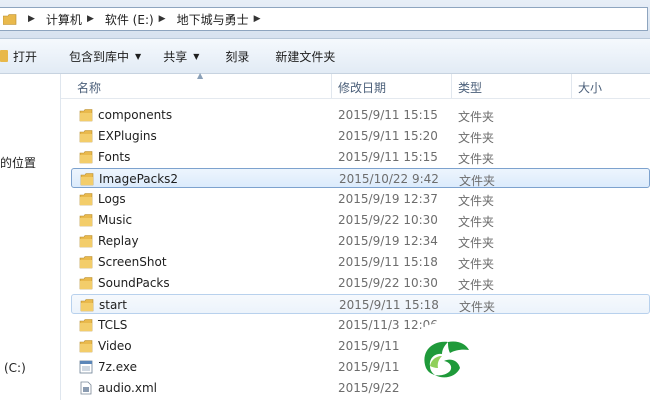  What do you see at coordinates (30, 237) in the screenshot?
I see `navigation-pane: 的位置 (C:)` at bounding box center [30, 237].